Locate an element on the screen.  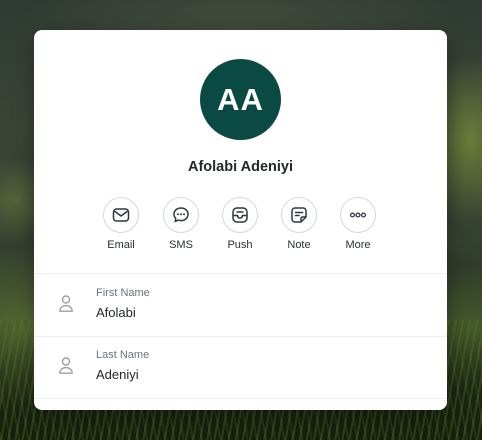
note-action-label: Note is located at coordinates (299, 245).